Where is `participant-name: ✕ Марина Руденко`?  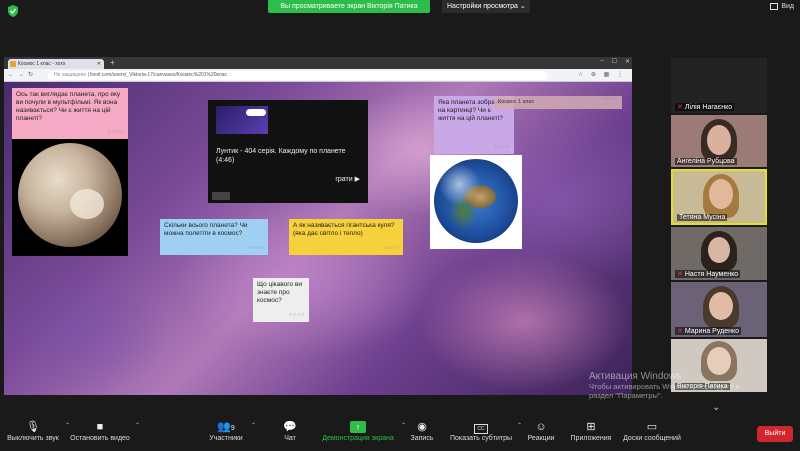
participant-name: ✕ Марина Руденко is located at coordinates (708, 331).